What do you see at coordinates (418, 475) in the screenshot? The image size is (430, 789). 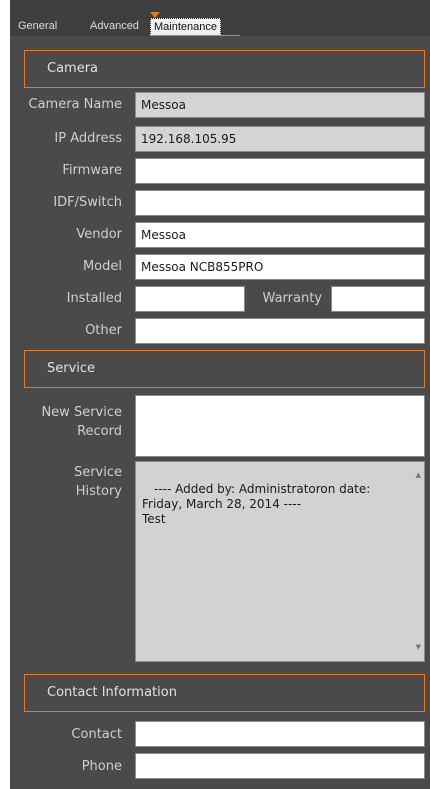 I see `scroll-up-icon: ▲` at bounding box center [418, 475].